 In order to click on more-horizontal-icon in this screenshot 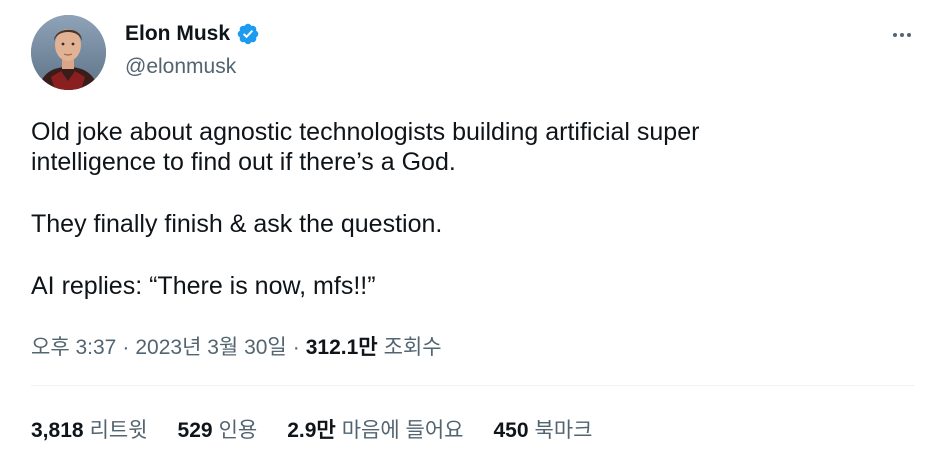, I will do `click(902, 35)`.